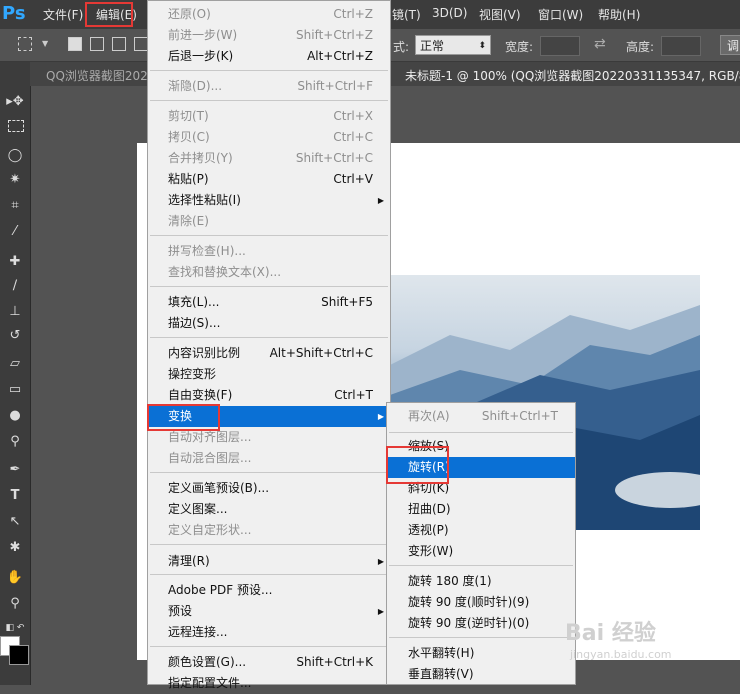  Describe the element at coordinates (519, 47) in the screenshot. I see `width-label: 宽度:` at that location.